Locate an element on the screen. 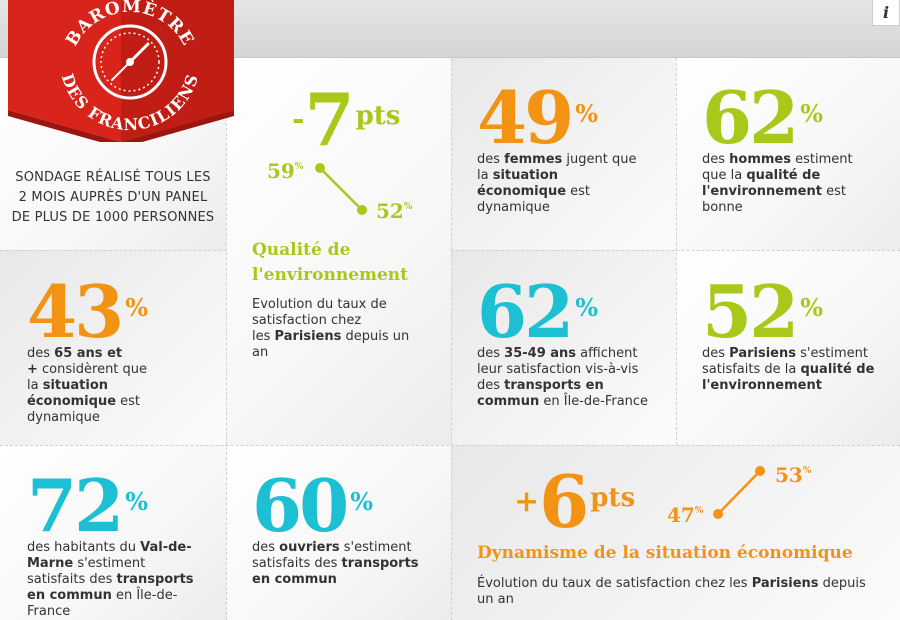  trend-eco-slope: 47% 53% is located at coordinates (739, 495).